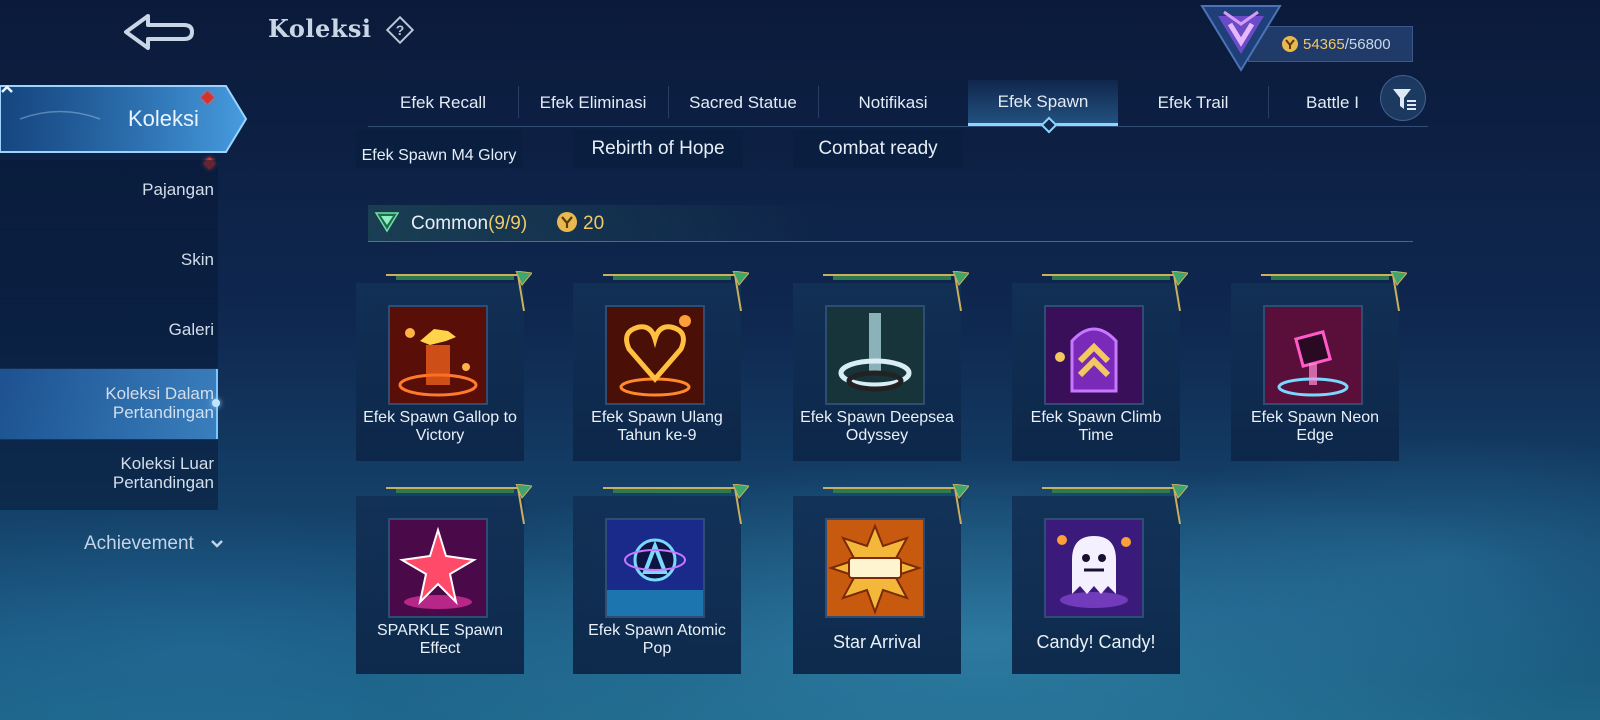  Describe the element at coordinates (144, 473) in the screenshot. I see `sidebar-item-koleksi-luar-pertandingan: Koleksi Luar Pertandingan` at that location.